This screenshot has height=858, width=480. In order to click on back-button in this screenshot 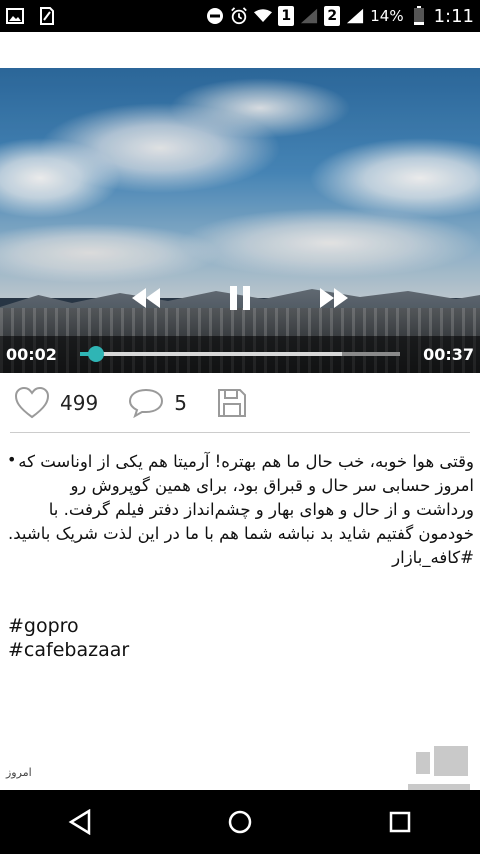, I will do `click(80, 822)`.